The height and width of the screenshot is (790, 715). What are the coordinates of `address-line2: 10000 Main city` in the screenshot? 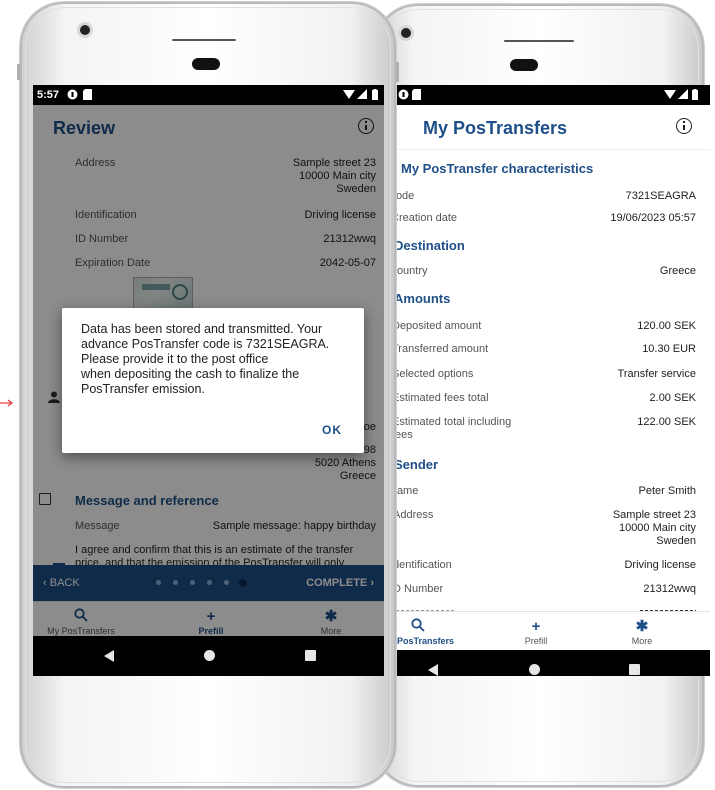 It's located at (337, 176).